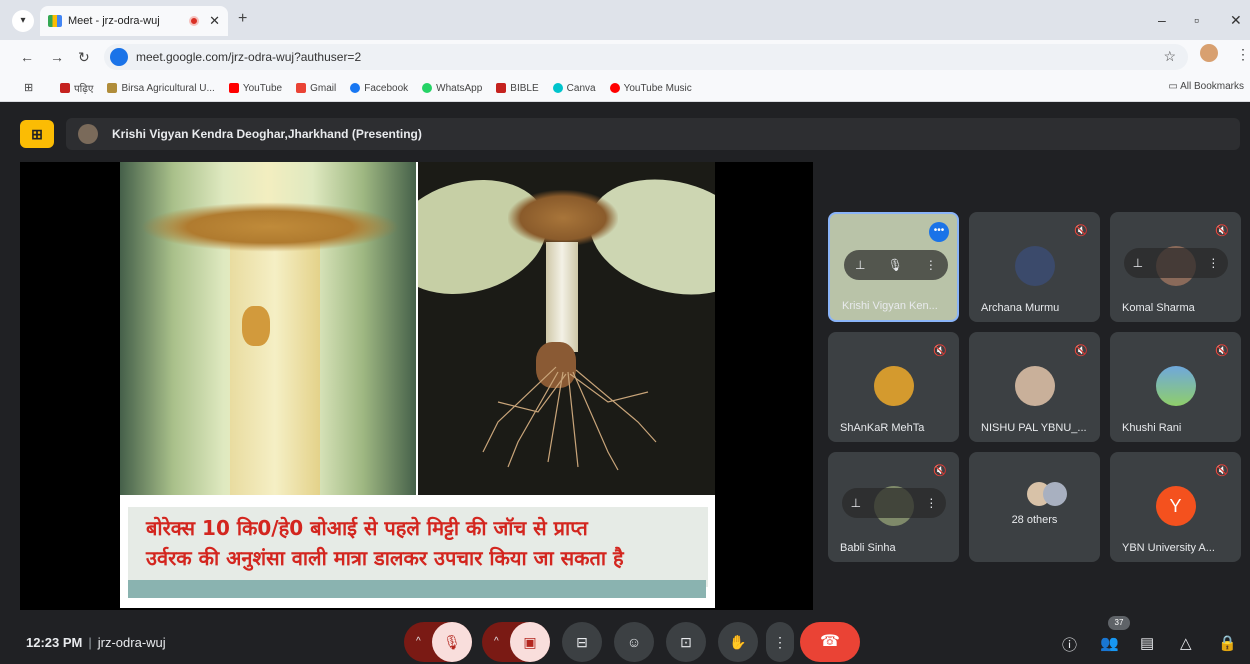 Image resolution: width=1250 pixels, height=664 pixels. Describe the element at coordinates (57, 57) in the screenshot. I see `forward-icon: →` at that location.